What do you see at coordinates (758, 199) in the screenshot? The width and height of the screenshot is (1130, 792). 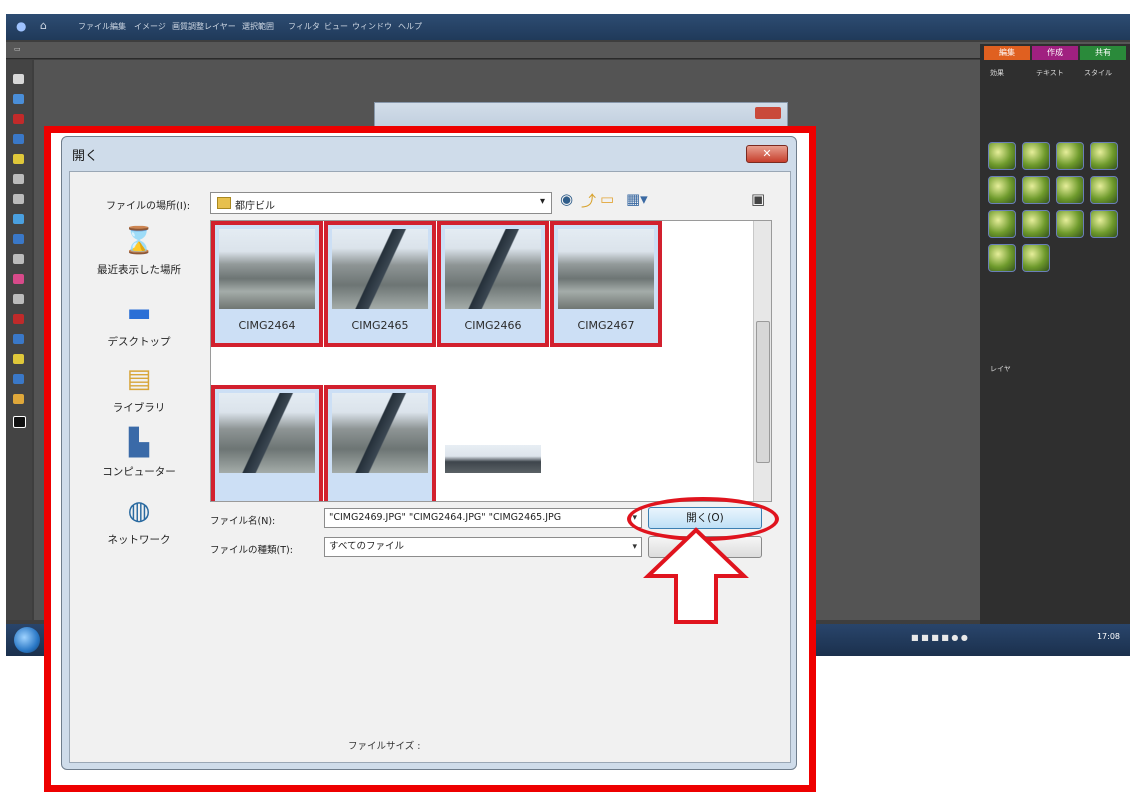 I see `preview-toggle-icon: ▣` at bounding box center [758, 199].